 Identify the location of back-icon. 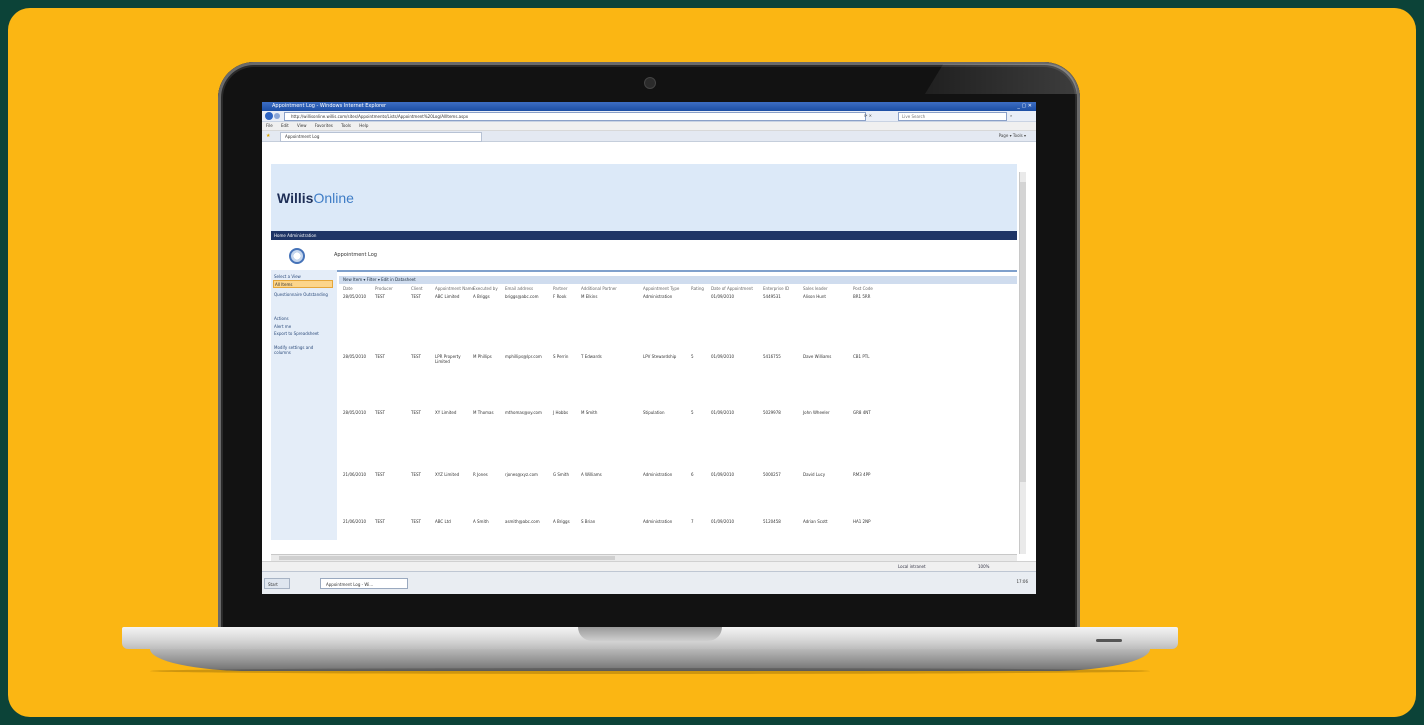
(269, 116).